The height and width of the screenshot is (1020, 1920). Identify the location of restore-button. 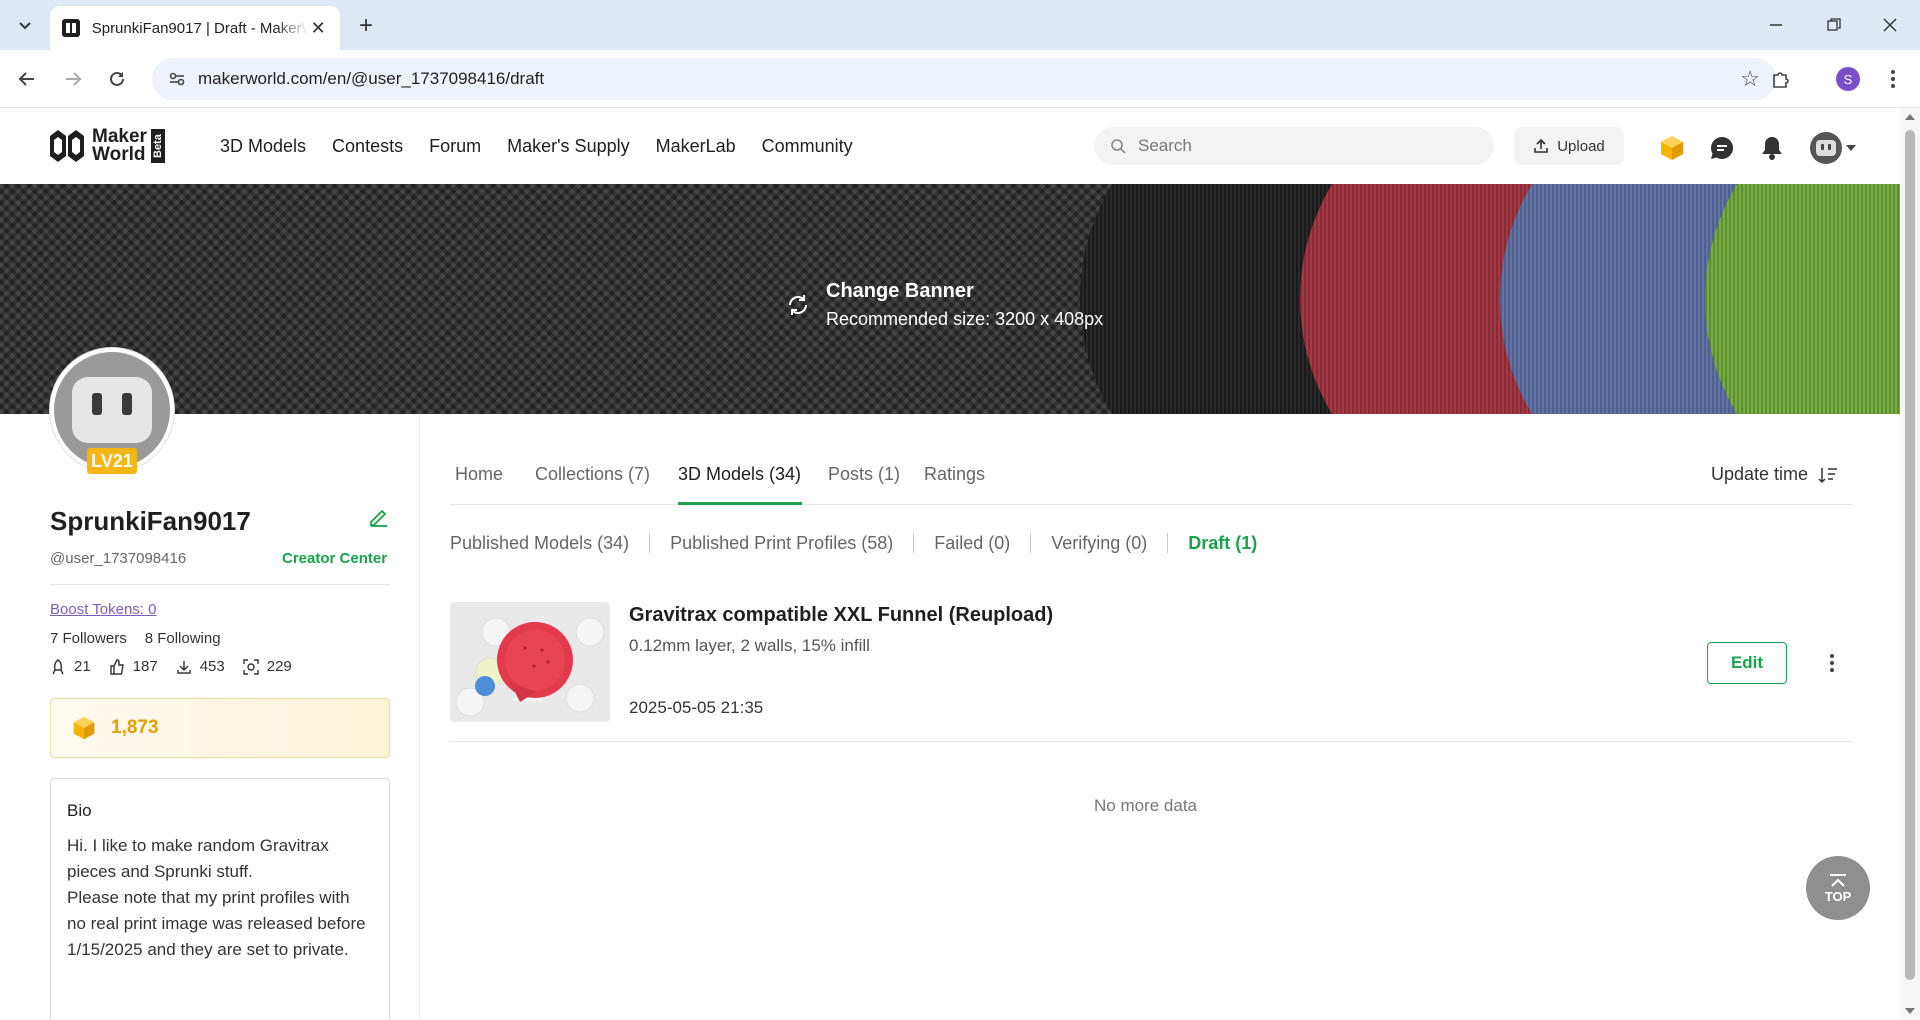
(1834, 25).